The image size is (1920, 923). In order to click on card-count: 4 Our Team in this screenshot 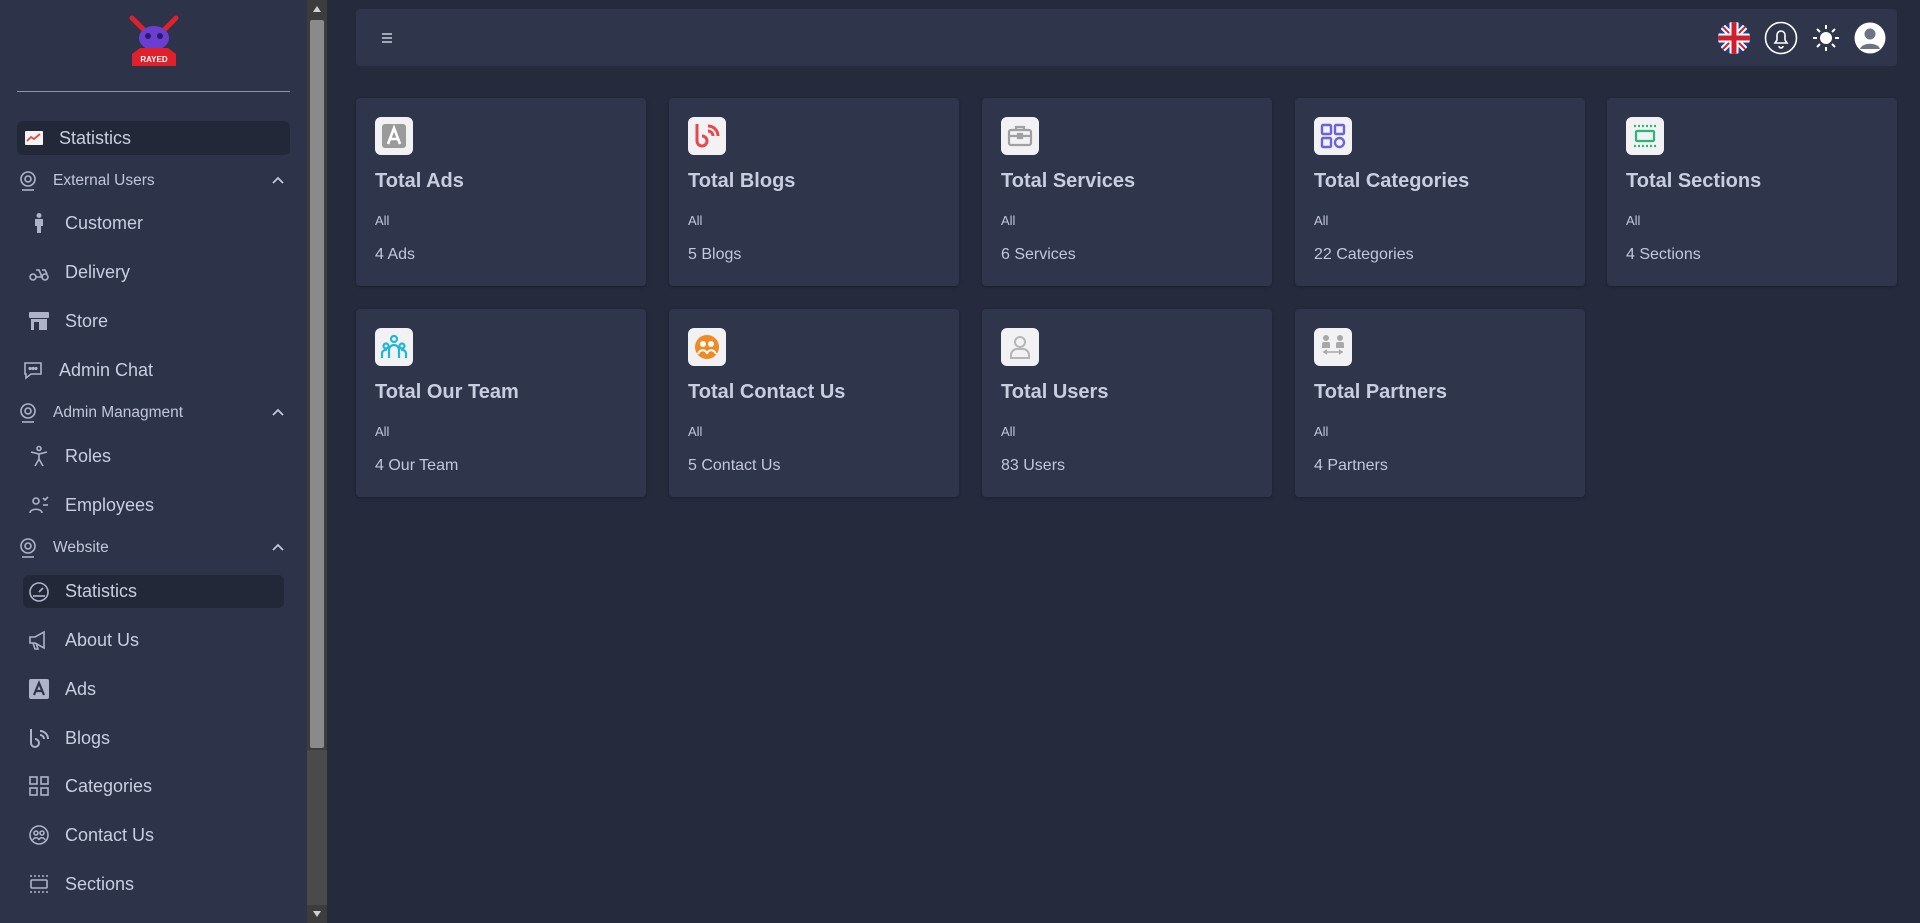, I will do `click(417, 465)`.